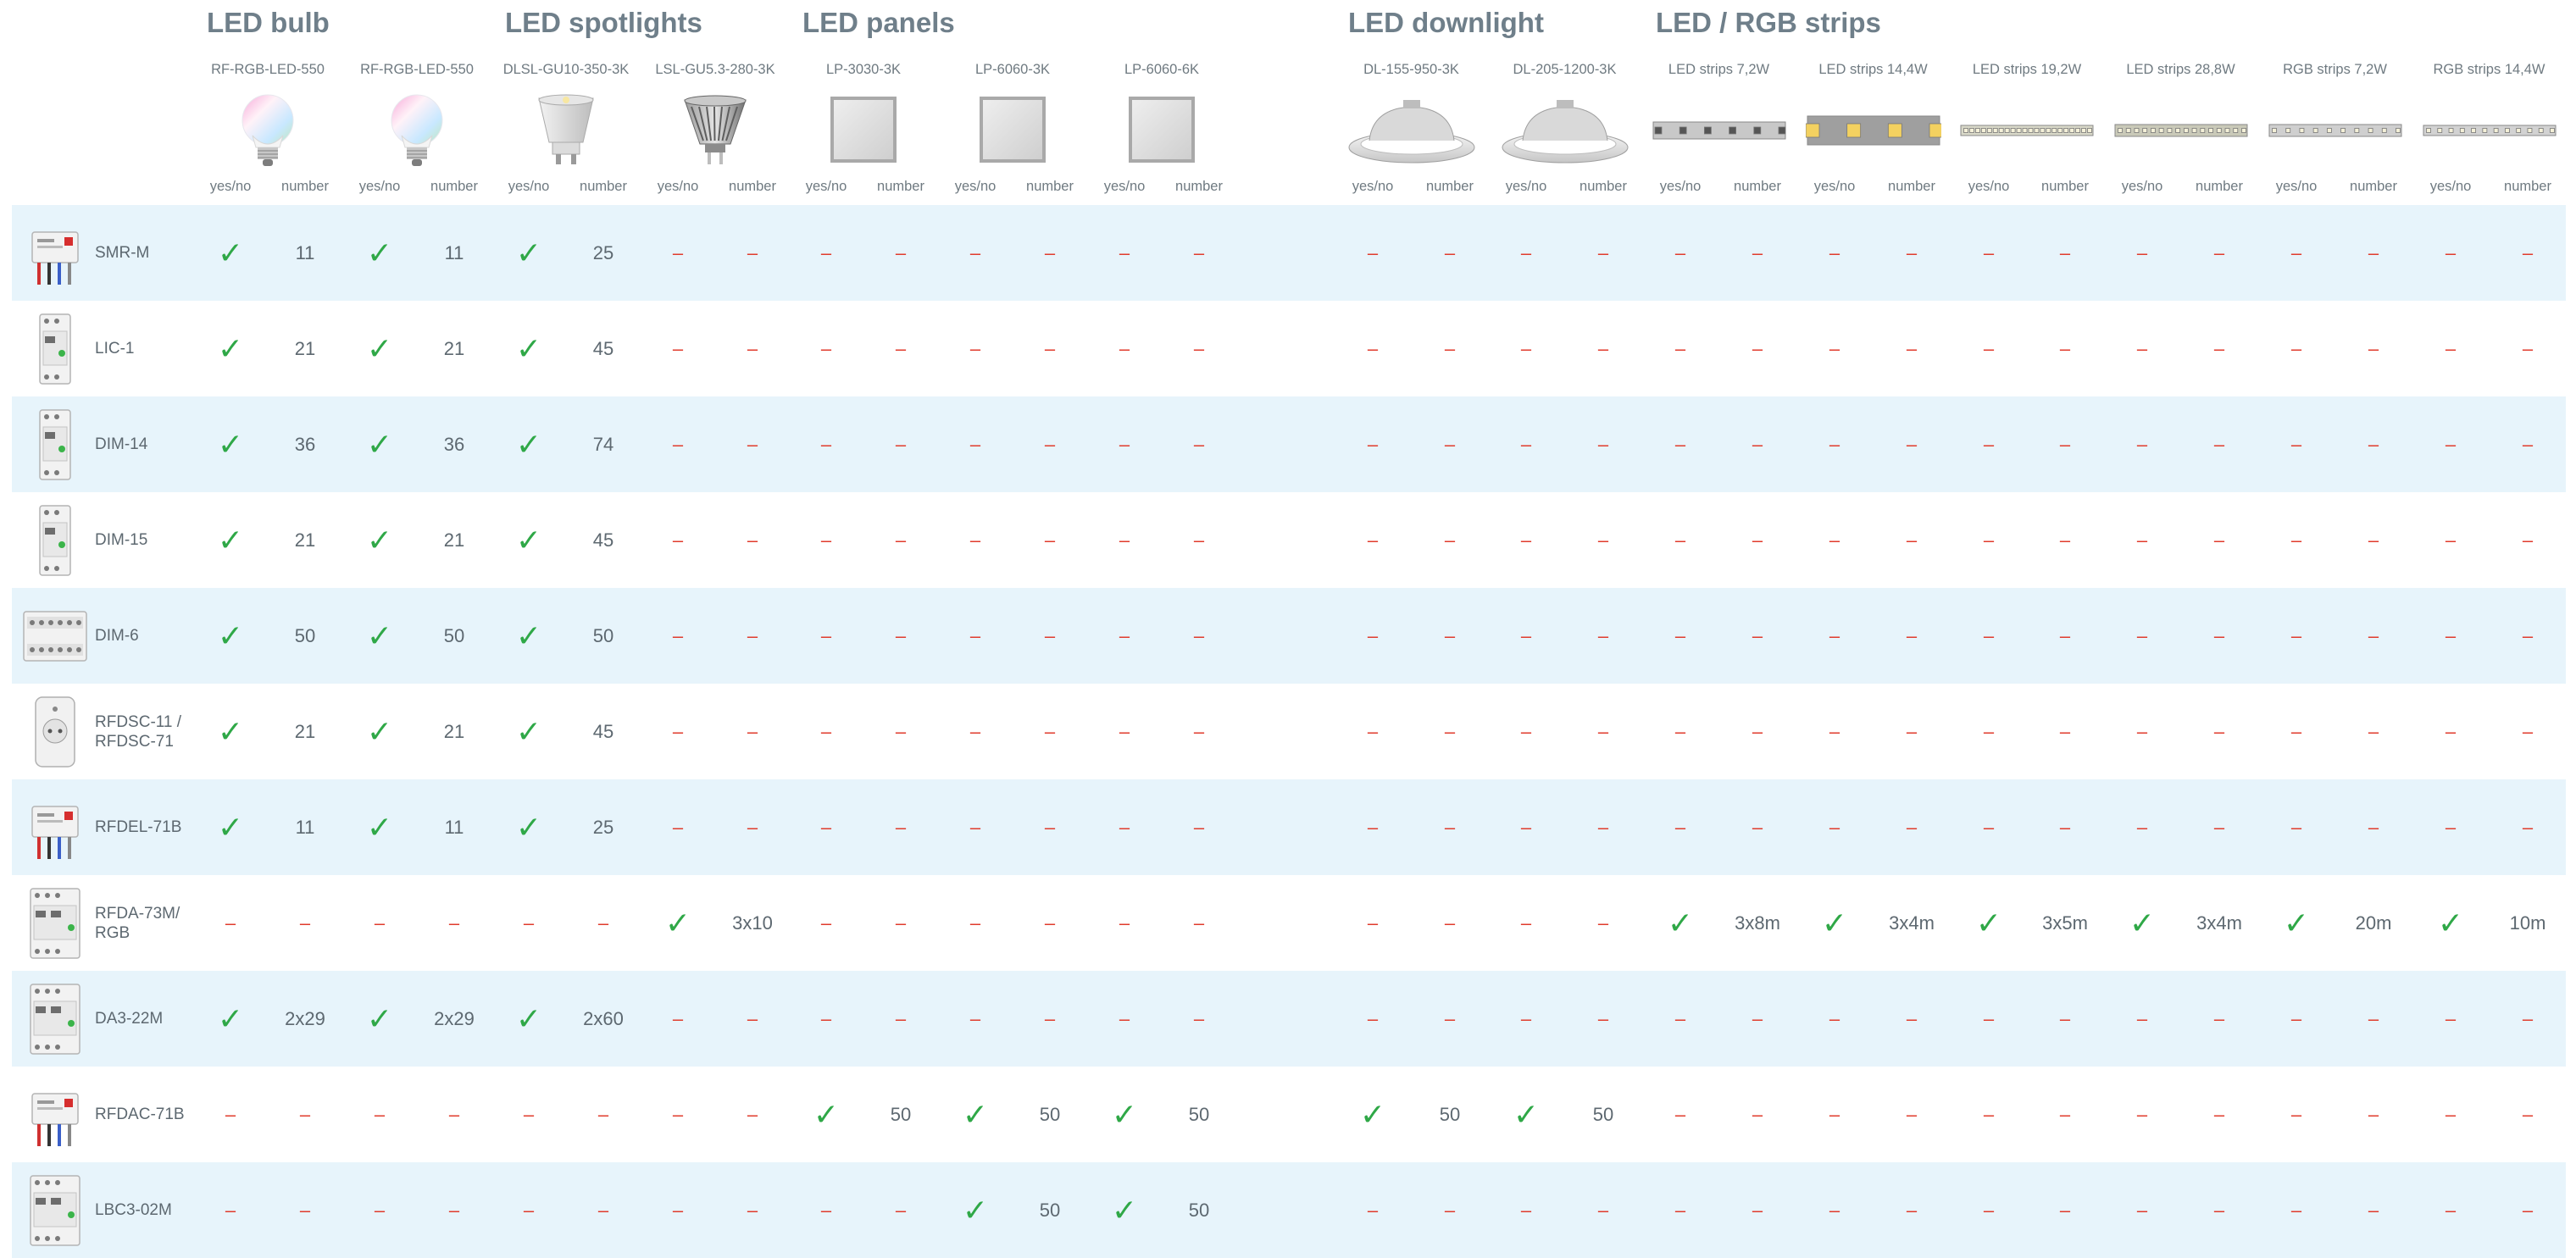 Image resolution: width=2576 pixels, height=1258 pixels. What do you see at coordinates (566, 70) in the screenshot?
I see `product-name: DLSL-GU10-350-3K` at bounding box center [566, 70].